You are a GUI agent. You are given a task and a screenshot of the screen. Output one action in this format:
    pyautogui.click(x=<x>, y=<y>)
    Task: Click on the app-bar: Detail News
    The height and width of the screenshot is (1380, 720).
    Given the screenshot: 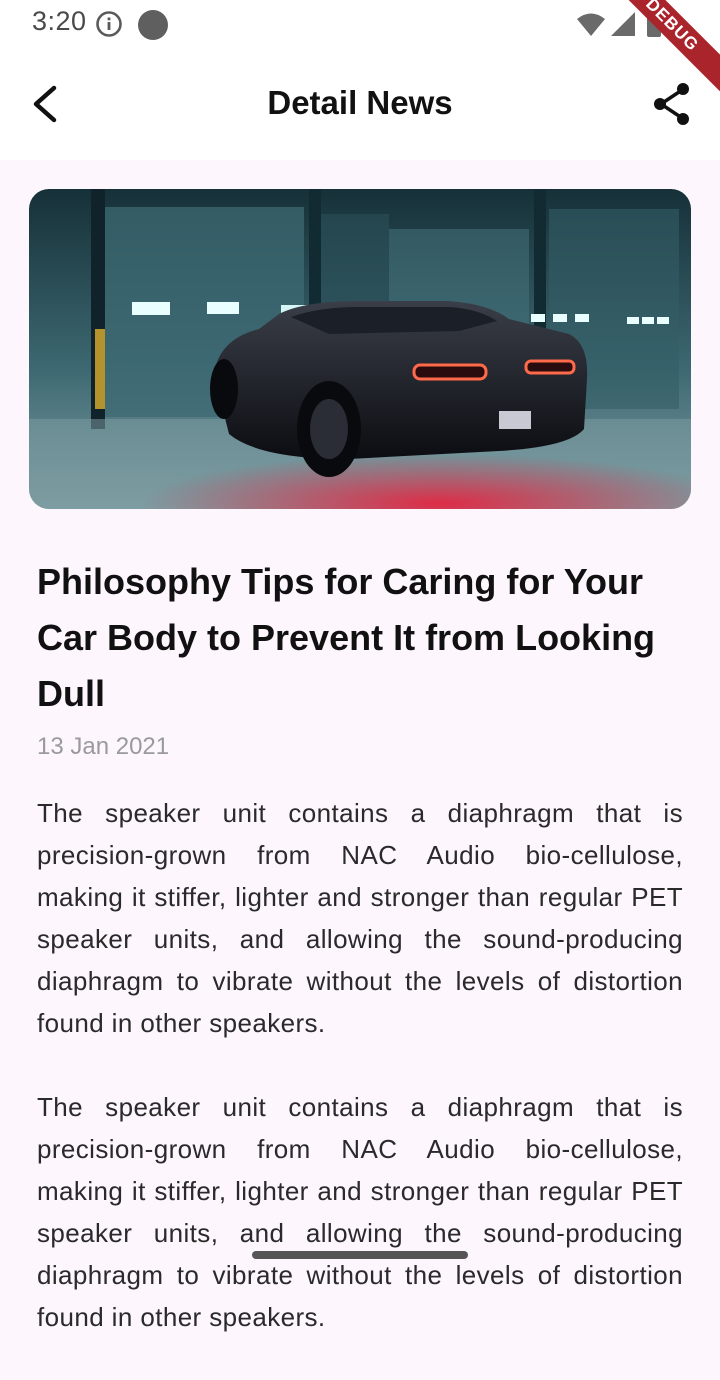 What is the action you would take?
    pyautogui.click(x=360, y=105)
    